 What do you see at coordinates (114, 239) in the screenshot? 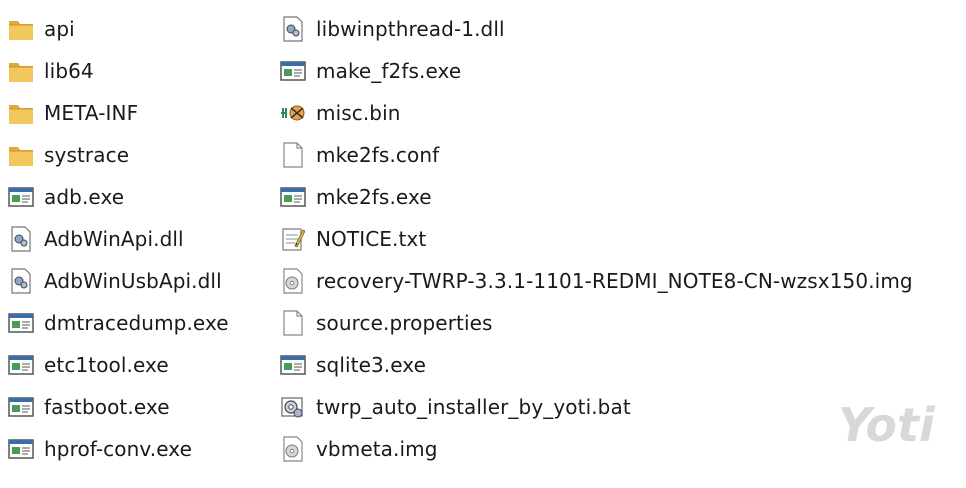
I see `file-name: AdbWinApi.dll` at bounding box center [114, 239].